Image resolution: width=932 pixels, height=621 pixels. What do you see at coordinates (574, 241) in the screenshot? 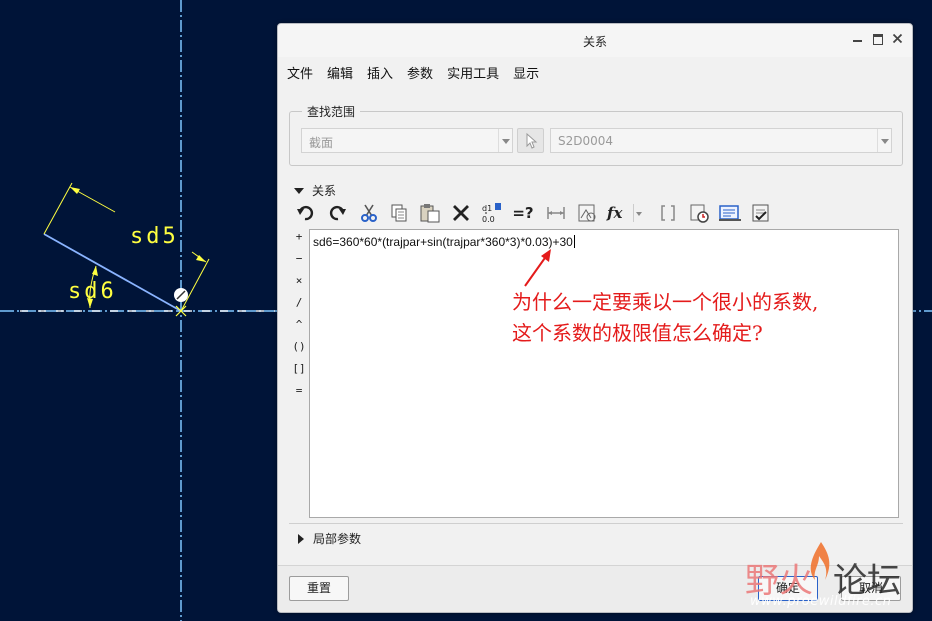
I see `text-caret` at bounding box center [574, 241].